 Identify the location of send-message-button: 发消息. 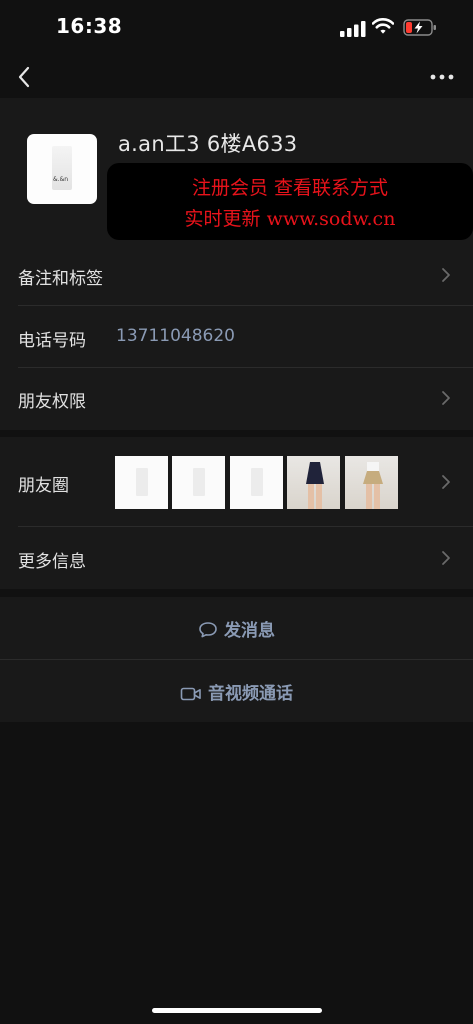
(236, 628).